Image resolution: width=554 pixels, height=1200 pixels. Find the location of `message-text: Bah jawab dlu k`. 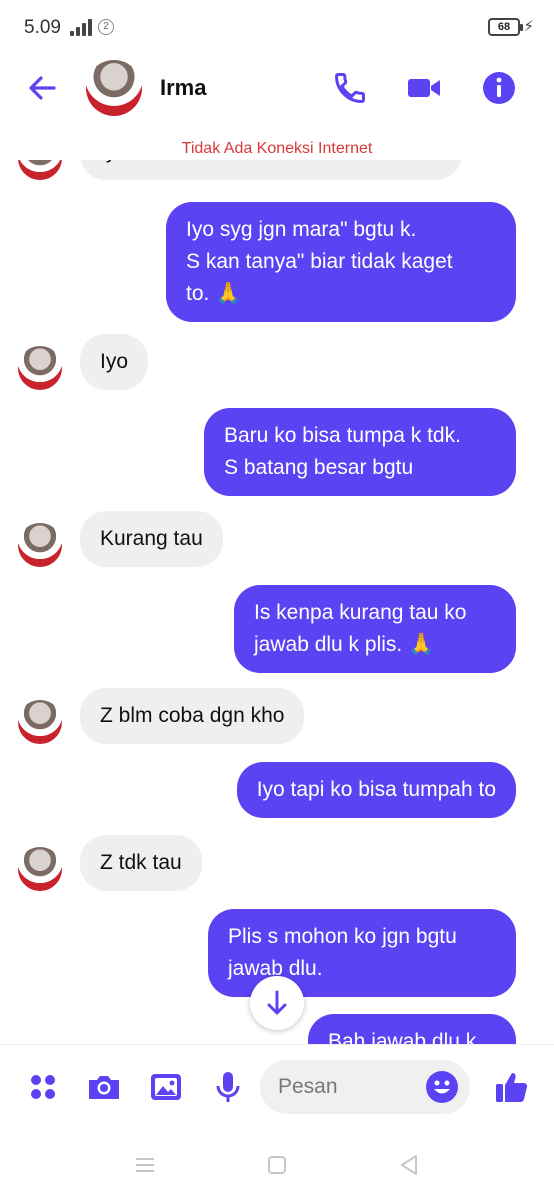

message-text: Bah jawab dlu k is located at coordinates (402, 1037).